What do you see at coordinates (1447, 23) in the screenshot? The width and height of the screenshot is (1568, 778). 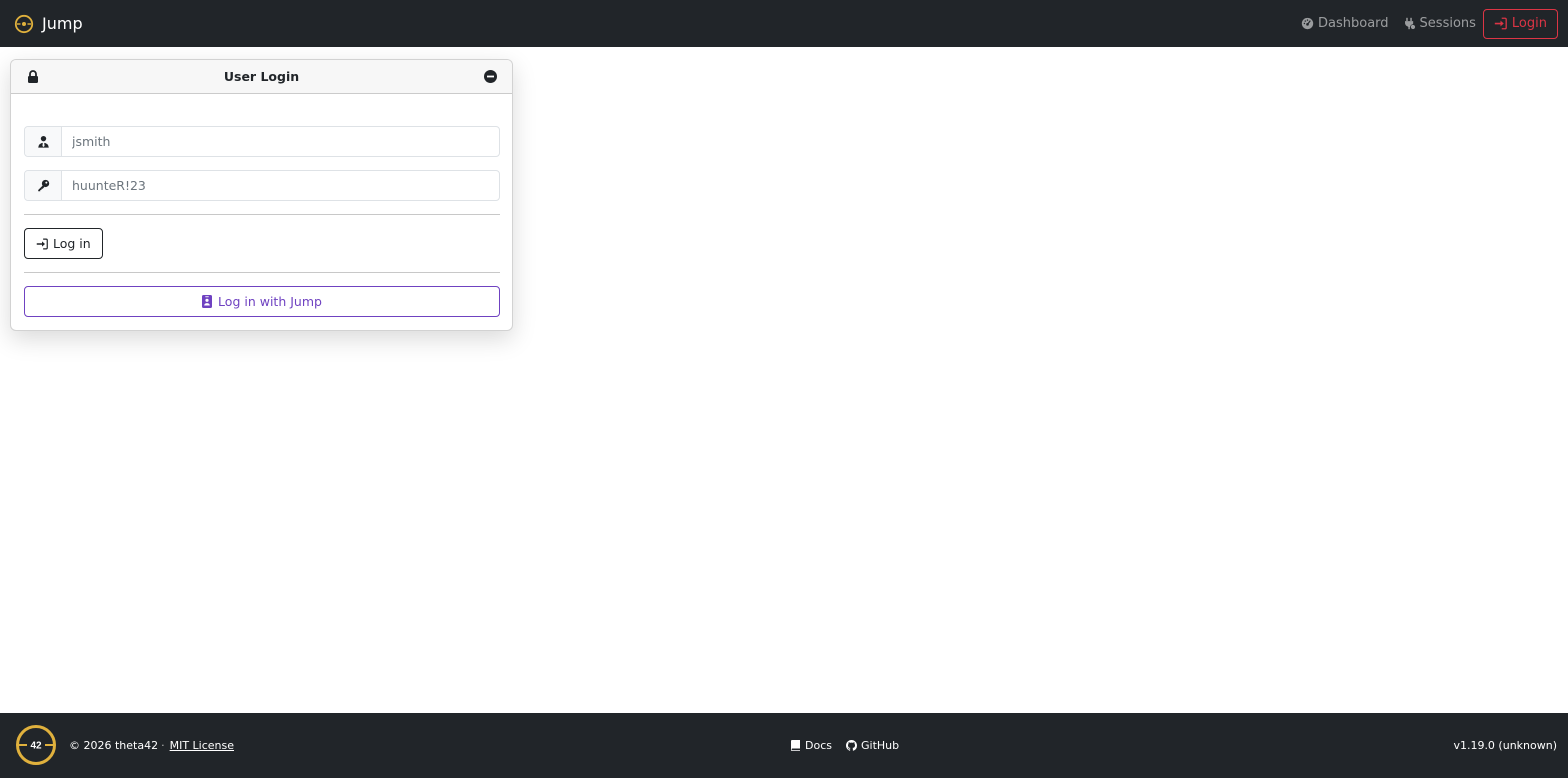 I see `nav-sessions-label: Sessions` at bounding box center [1447, 23].